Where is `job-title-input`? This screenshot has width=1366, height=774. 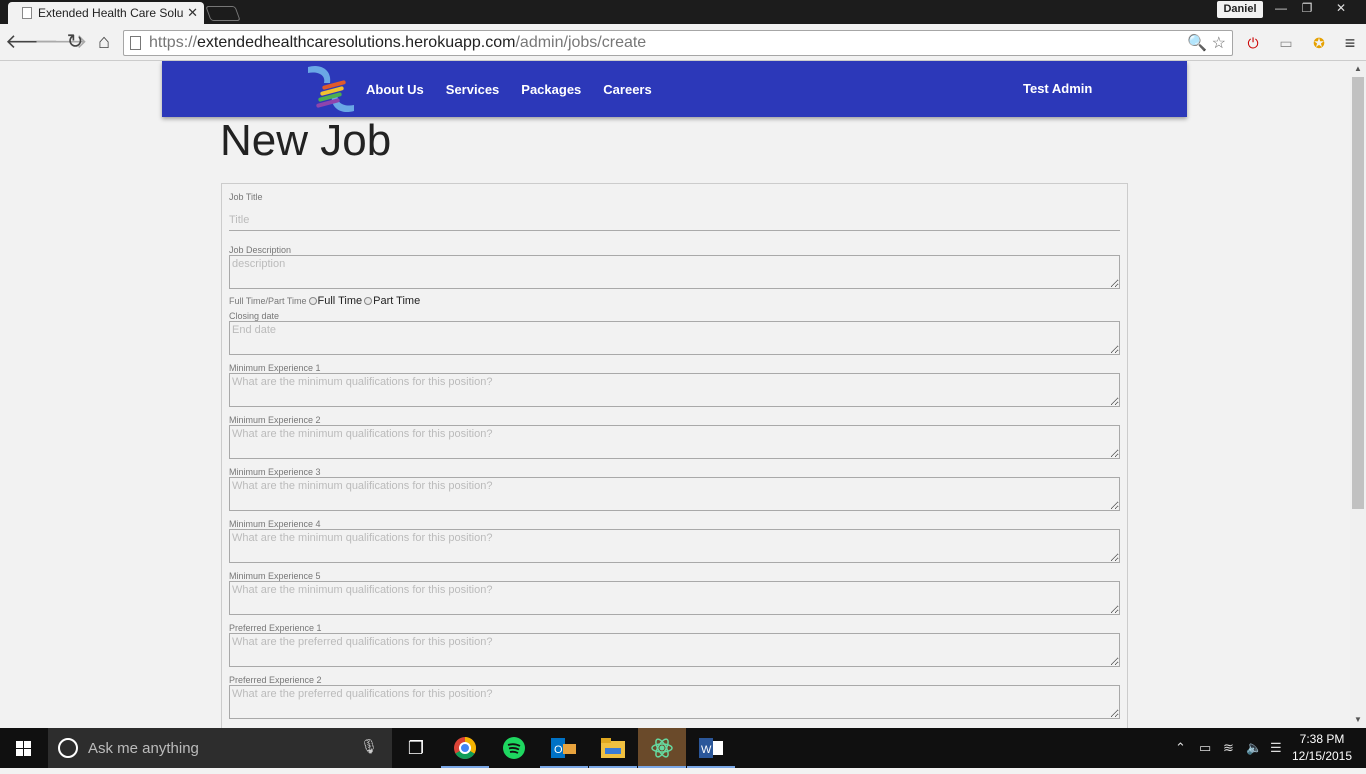
job-title-input is located at coordinates (674, 220).